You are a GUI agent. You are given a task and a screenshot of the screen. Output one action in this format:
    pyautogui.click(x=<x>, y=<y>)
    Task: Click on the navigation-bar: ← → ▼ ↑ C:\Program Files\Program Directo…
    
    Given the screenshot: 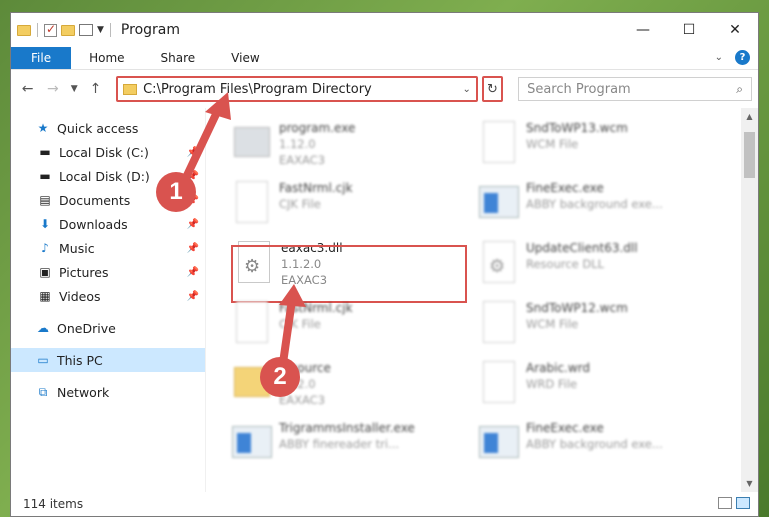 What is the action you would take?
    pyautogui.click(x=384, y=89)
    